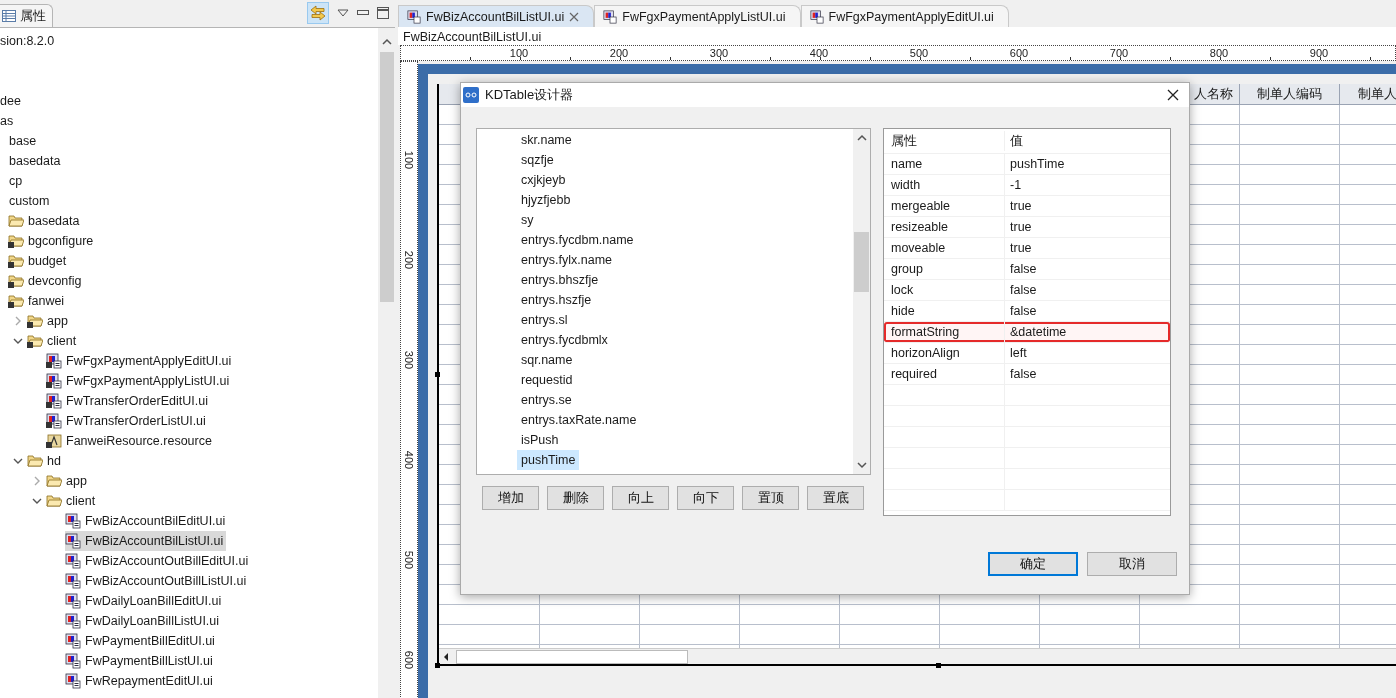 Image resolution: width=1396 pixels, height=698 pixels. Describe the element at coordinates (343, 13) in the screenshot. I see `dropdown-icon` at that location.